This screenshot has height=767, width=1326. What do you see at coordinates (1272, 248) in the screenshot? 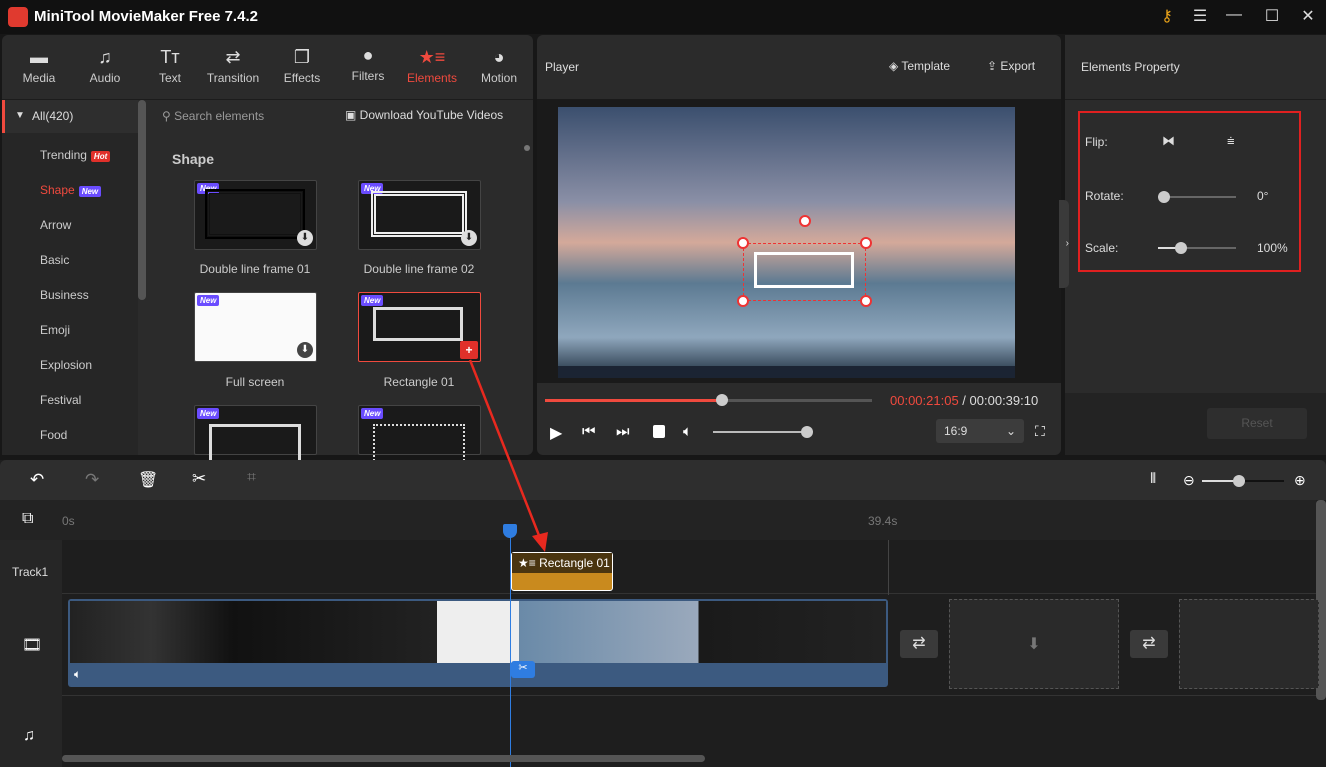
I see `scale-value: 100%` at bounding box center [1272, 248].